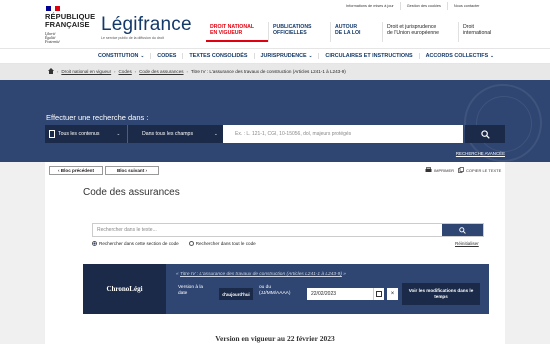  I want to click on top-link-updates: Informations de mises à jour, so click(370, 6).